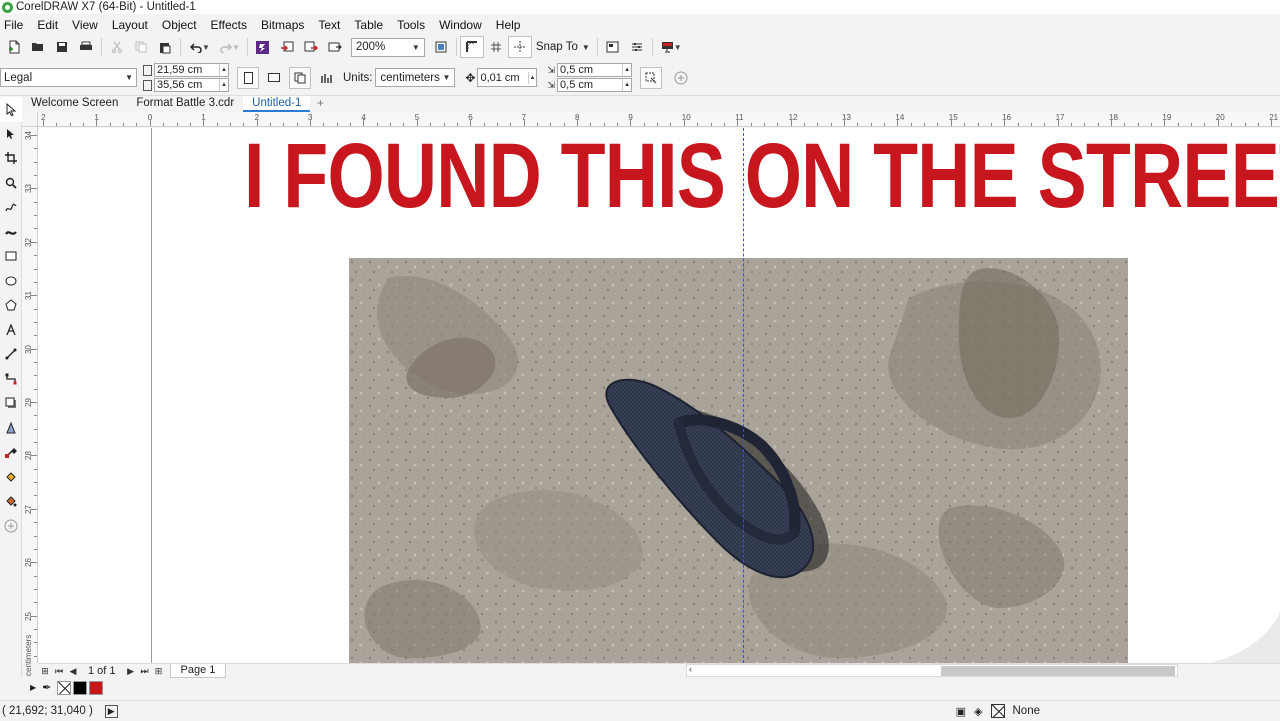  I want to click on cut-icon, so click(117, 47).